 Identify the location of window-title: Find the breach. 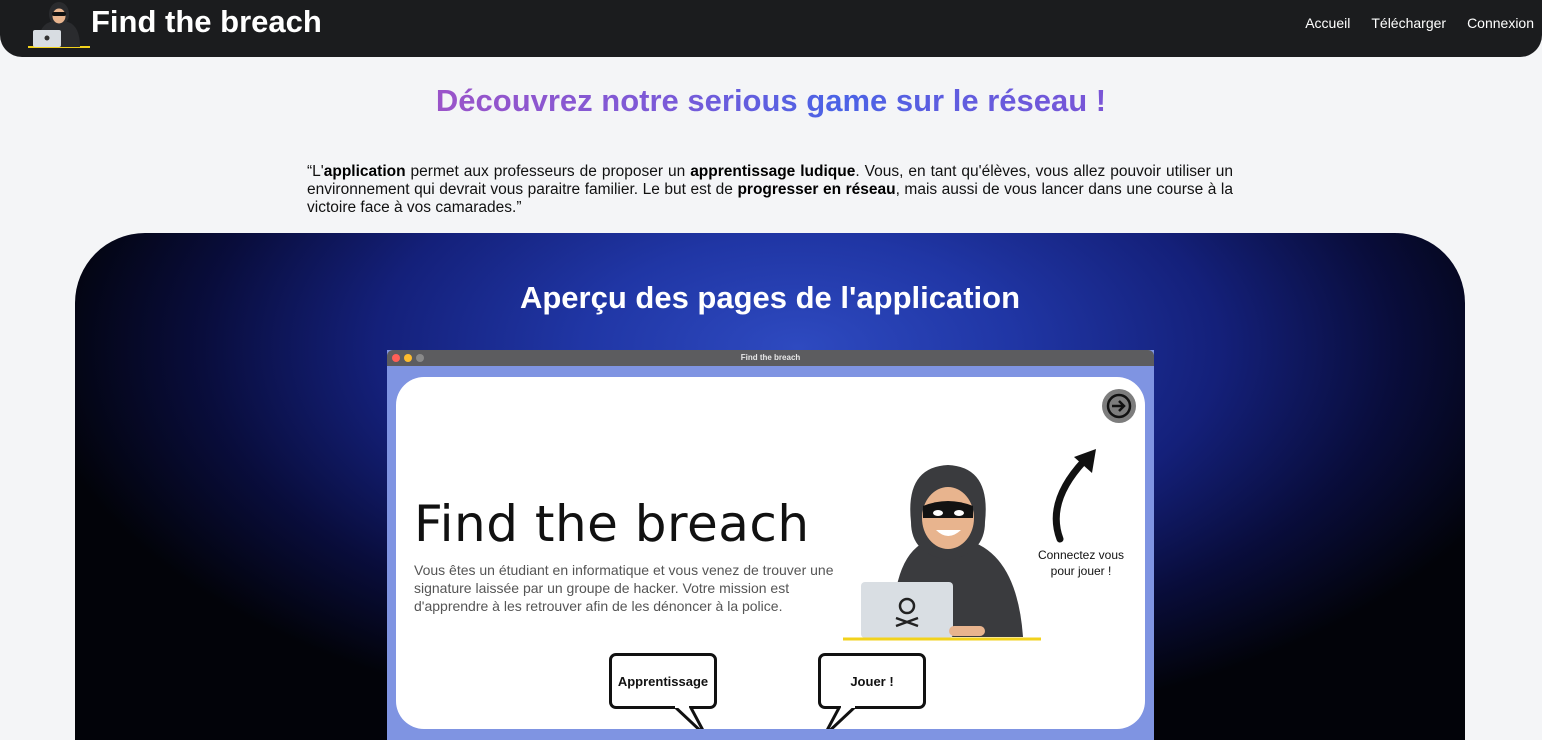
(770, 357).